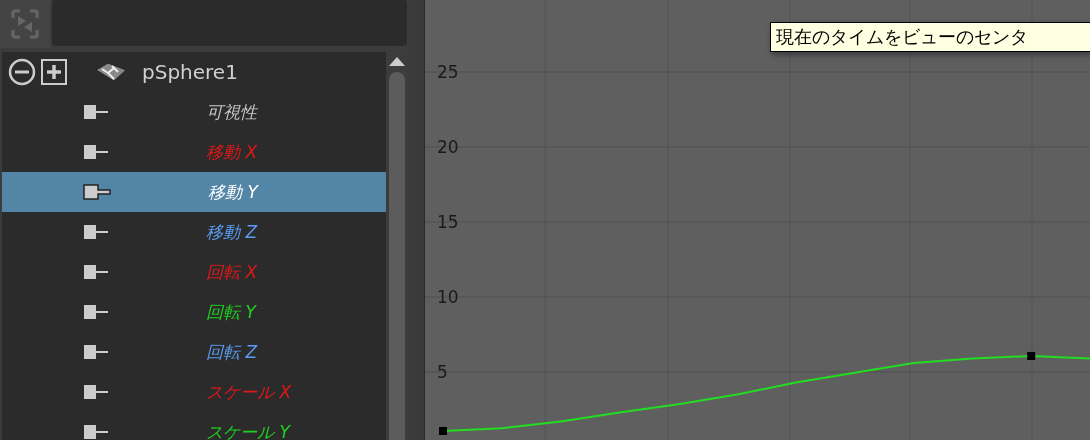 This screenshot has height=440, width=1090. What do you see at coordinates (249, 392) in the screenshot?
I see `channel-label: スケール X` at bounding box center [249, 392].